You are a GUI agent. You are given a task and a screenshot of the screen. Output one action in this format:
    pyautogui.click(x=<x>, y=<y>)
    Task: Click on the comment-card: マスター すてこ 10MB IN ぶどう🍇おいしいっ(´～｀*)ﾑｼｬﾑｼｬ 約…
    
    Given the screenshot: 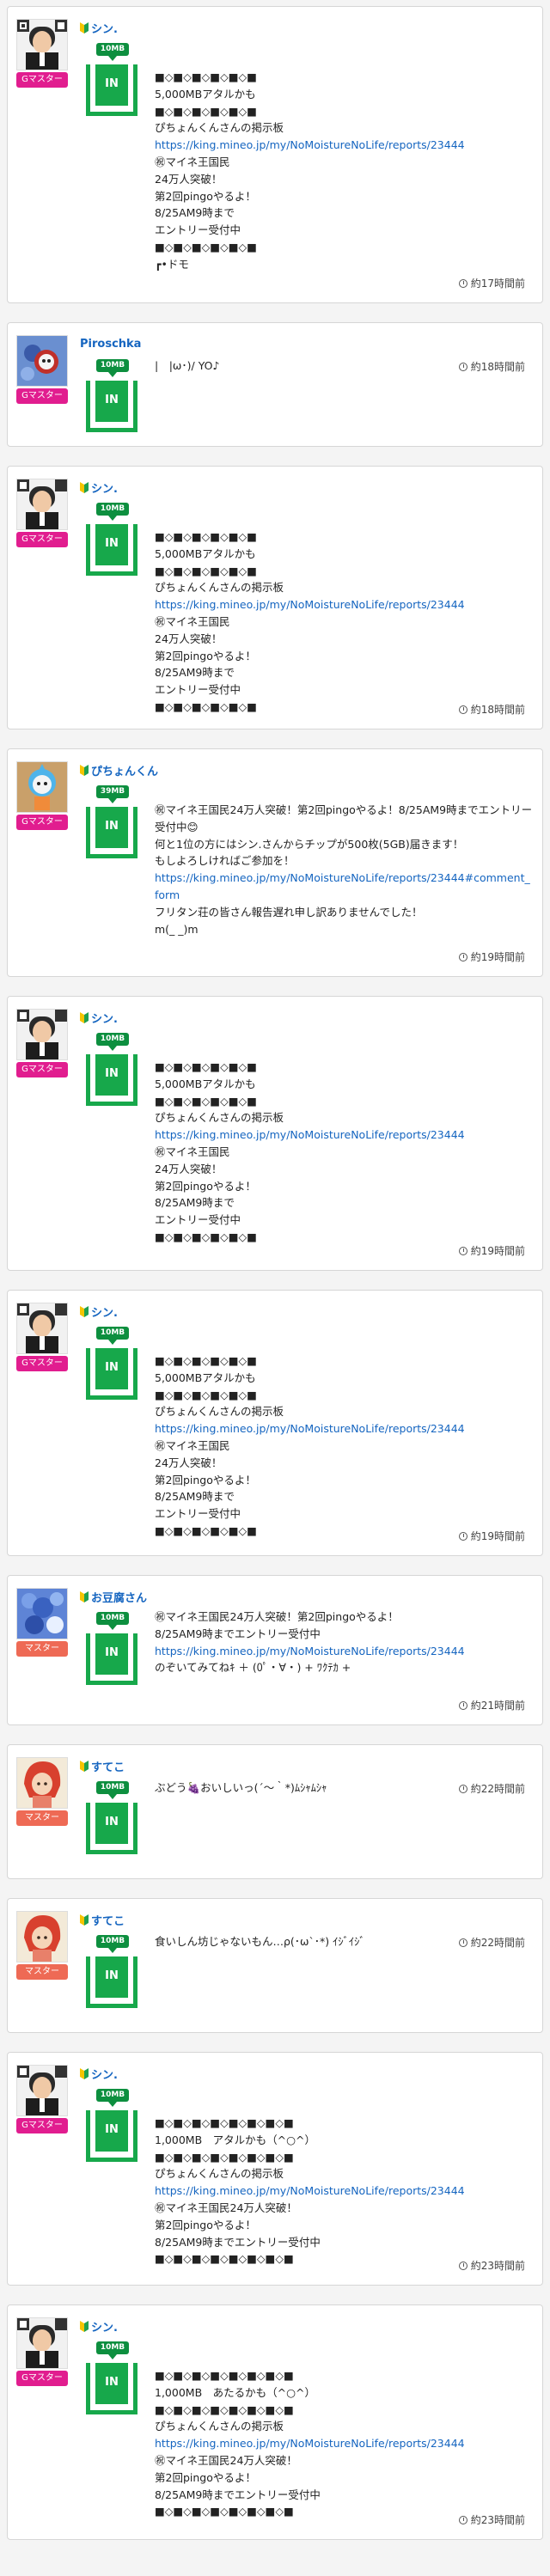 What is the action you would take?
    pyautogui.click(x=275, y=1812)
    